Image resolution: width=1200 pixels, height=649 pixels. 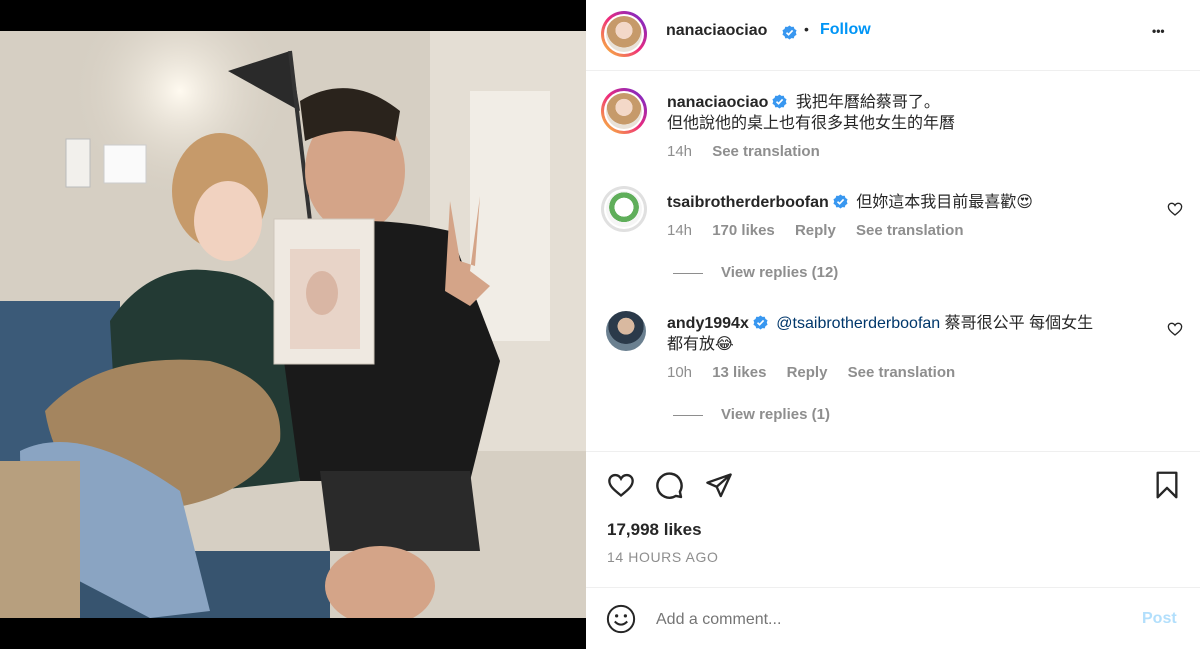 I want to click on comment-username: andy1994x, so click(x=708, y=323).